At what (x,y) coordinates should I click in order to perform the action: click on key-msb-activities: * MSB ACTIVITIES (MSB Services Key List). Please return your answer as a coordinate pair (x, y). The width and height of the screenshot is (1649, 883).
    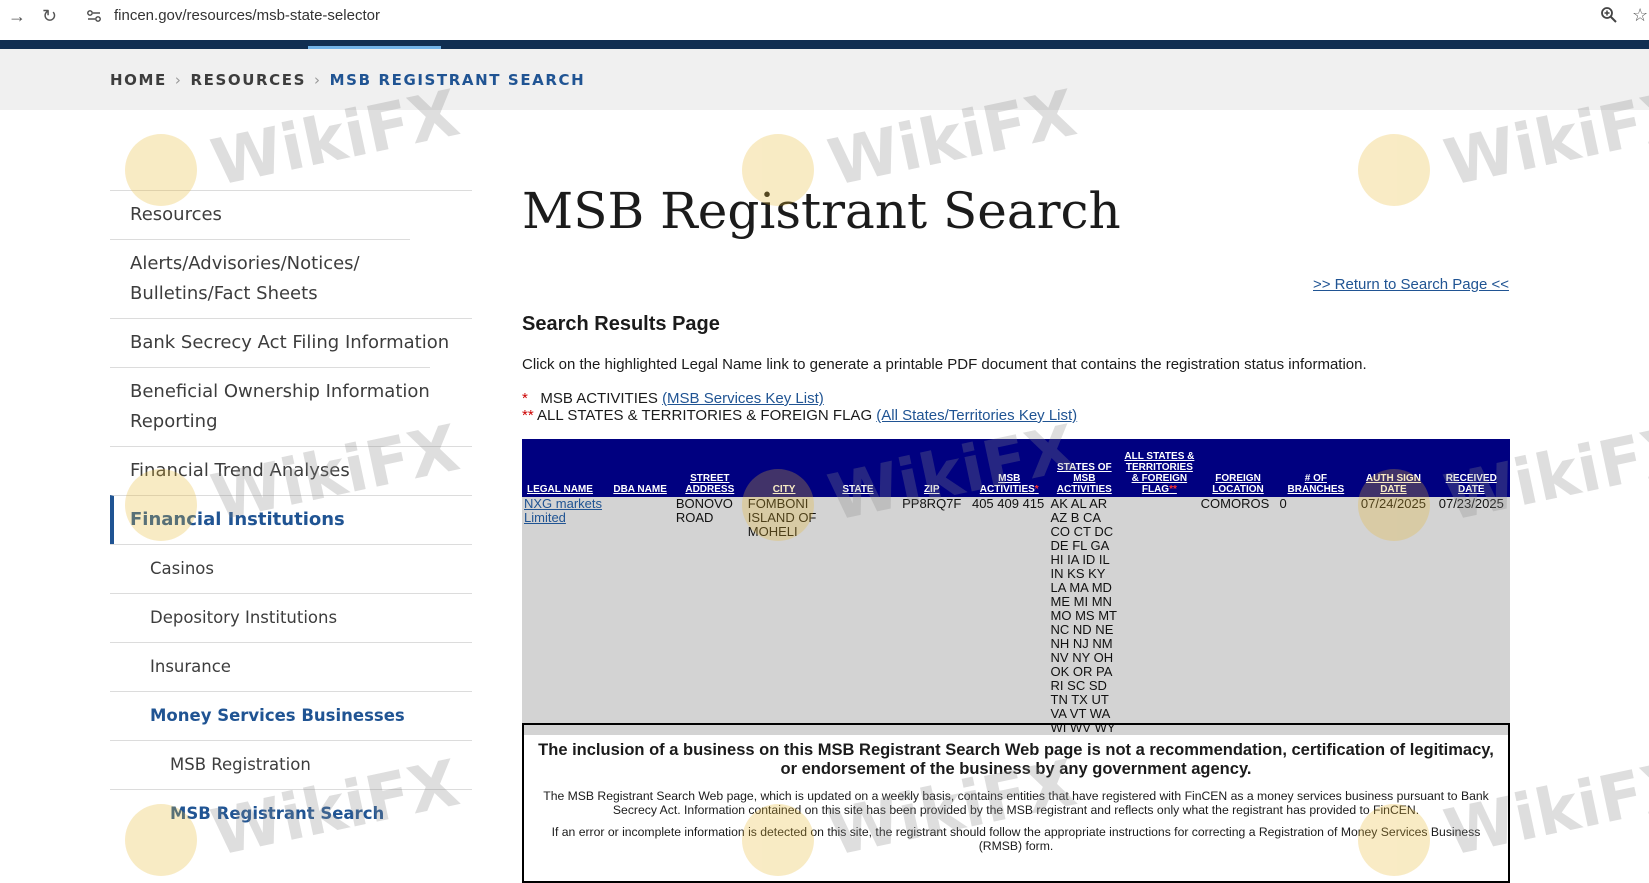
    Looking at the image, I should click on (799, 398).